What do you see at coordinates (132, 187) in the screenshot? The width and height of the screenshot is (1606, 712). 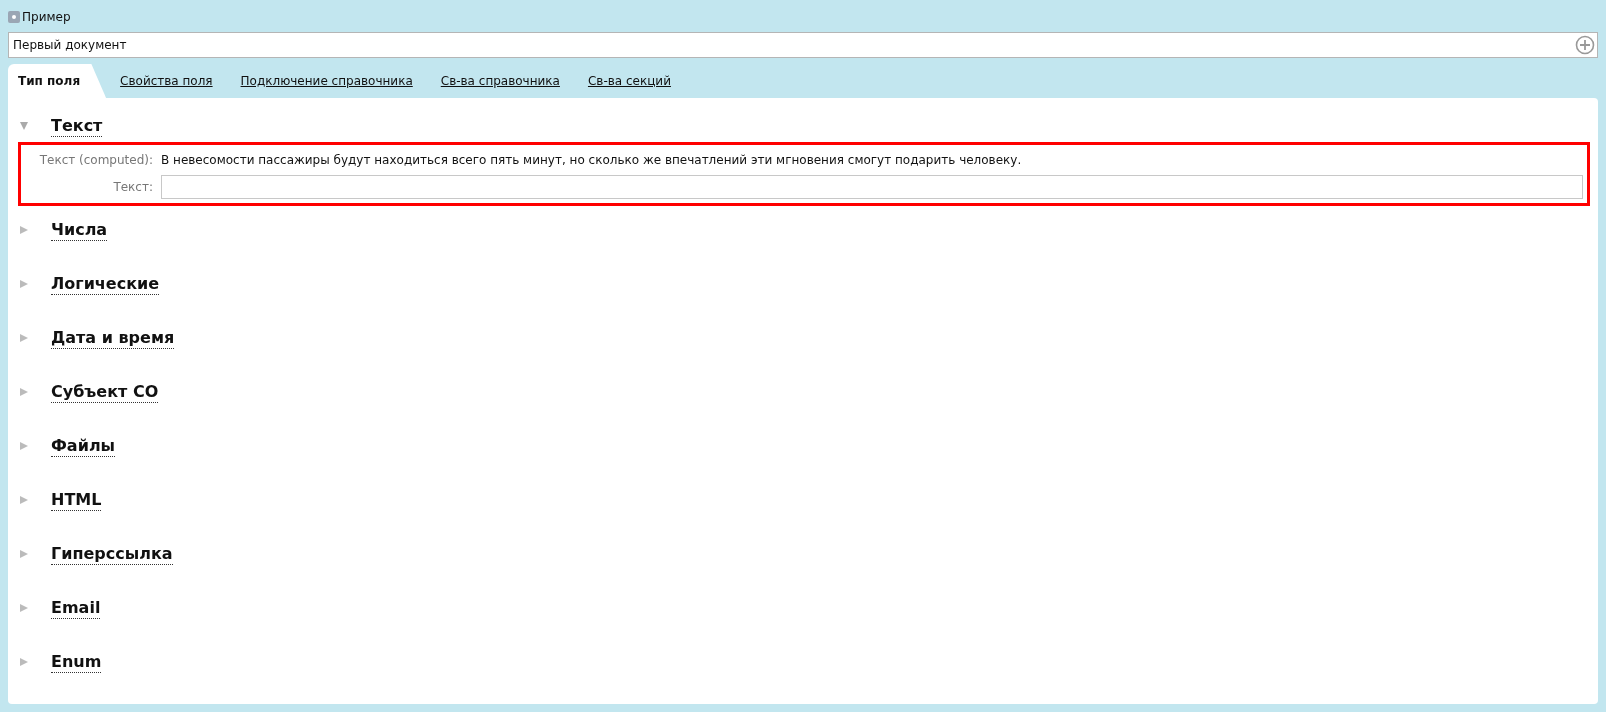 I see `field-label: Текст:` at bounding box center [132, 187].